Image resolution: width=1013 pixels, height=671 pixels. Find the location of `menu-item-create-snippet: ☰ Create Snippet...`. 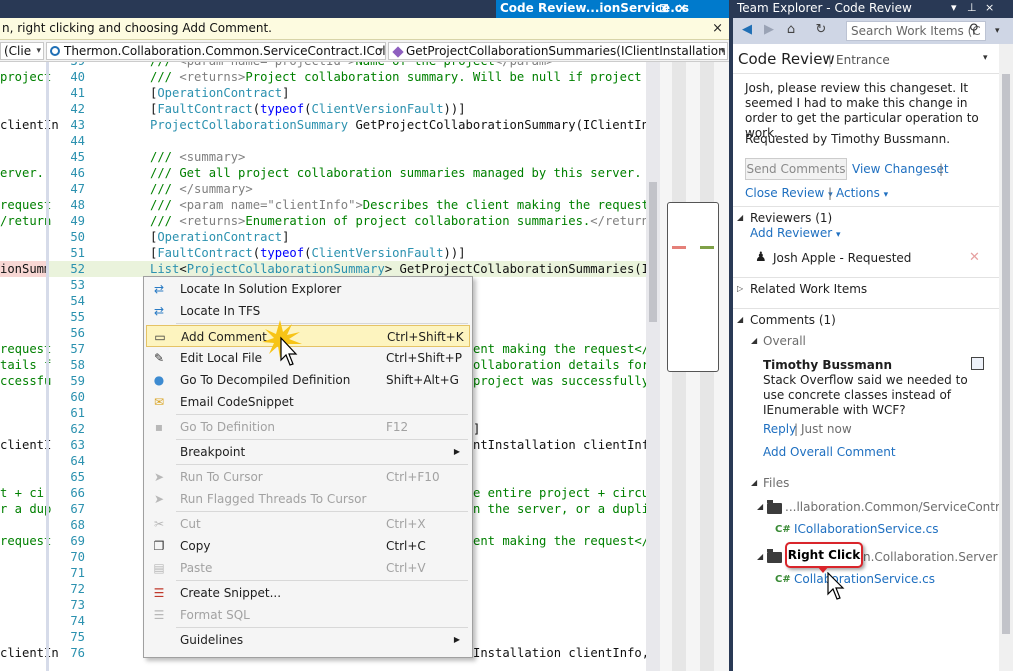

menu-item-create-snippet: ☰ Create Snippet... is located at coordinates (308, 593).